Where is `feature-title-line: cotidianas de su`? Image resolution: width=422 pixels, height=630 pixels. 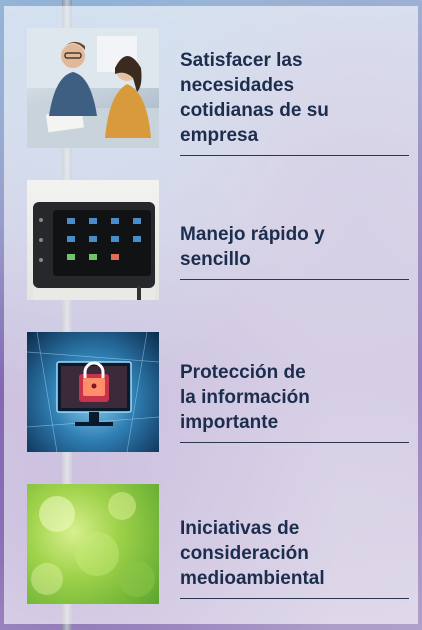 feature-title-line: cotidianas de su is located at coordinates (254, 110).